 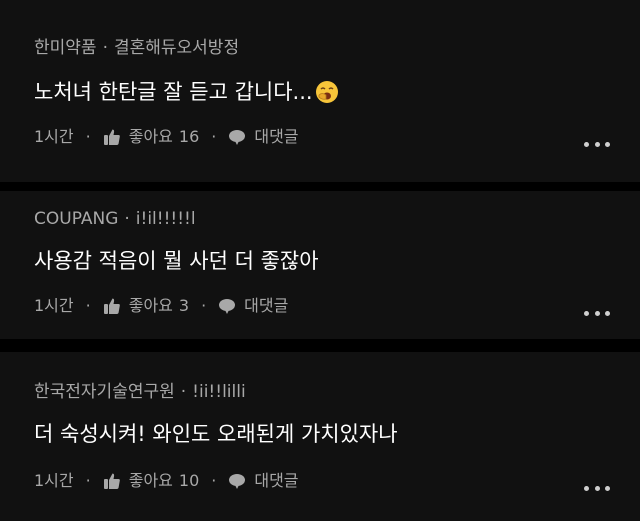 I want to click on author-name: 한미약품, so click(x=65, y=48).